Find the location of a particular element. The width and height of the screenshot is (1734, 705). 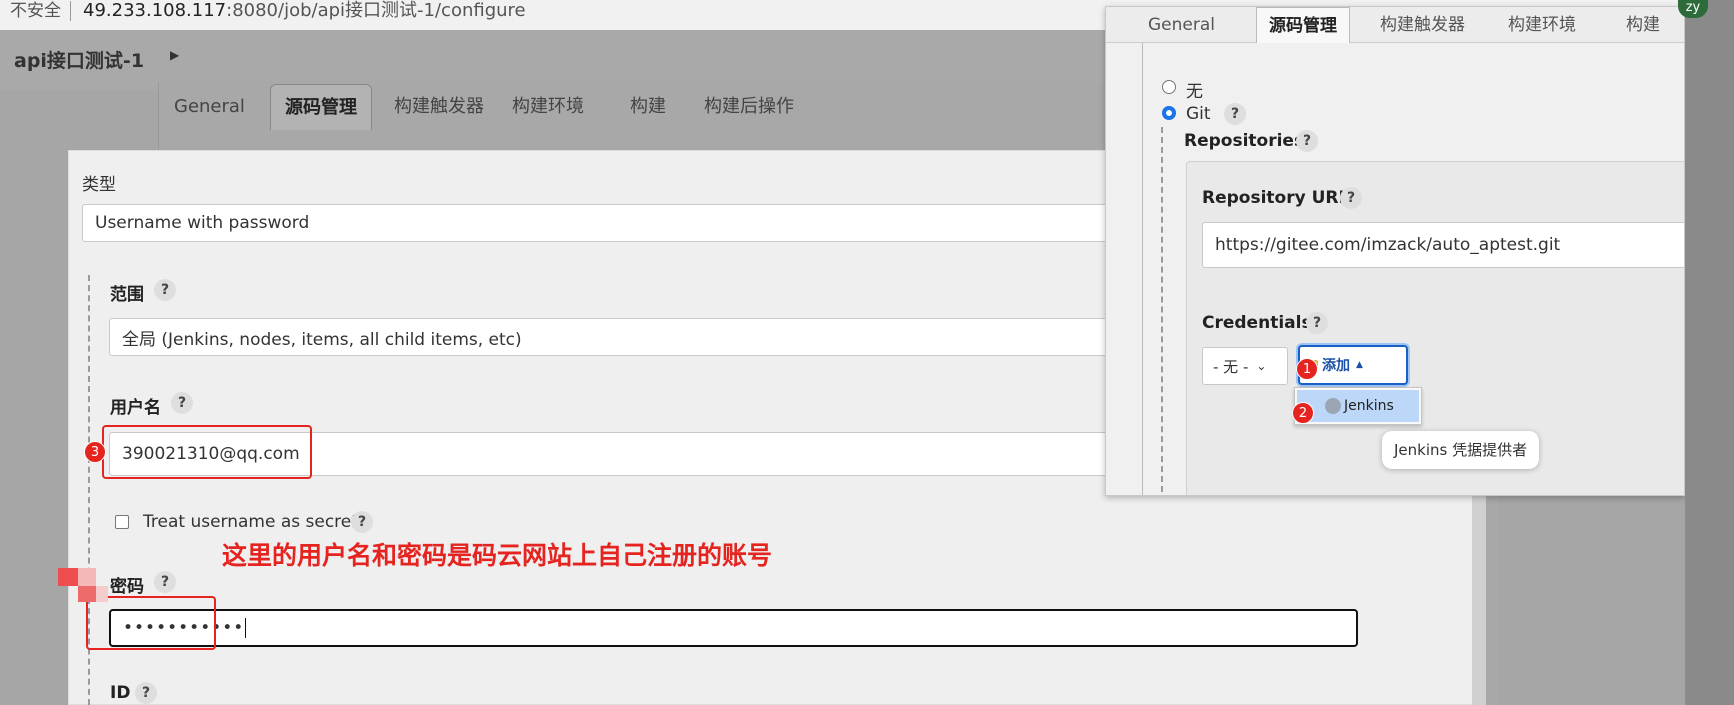

security-warning-label: 不安全 is located at coordinates (35, 11).